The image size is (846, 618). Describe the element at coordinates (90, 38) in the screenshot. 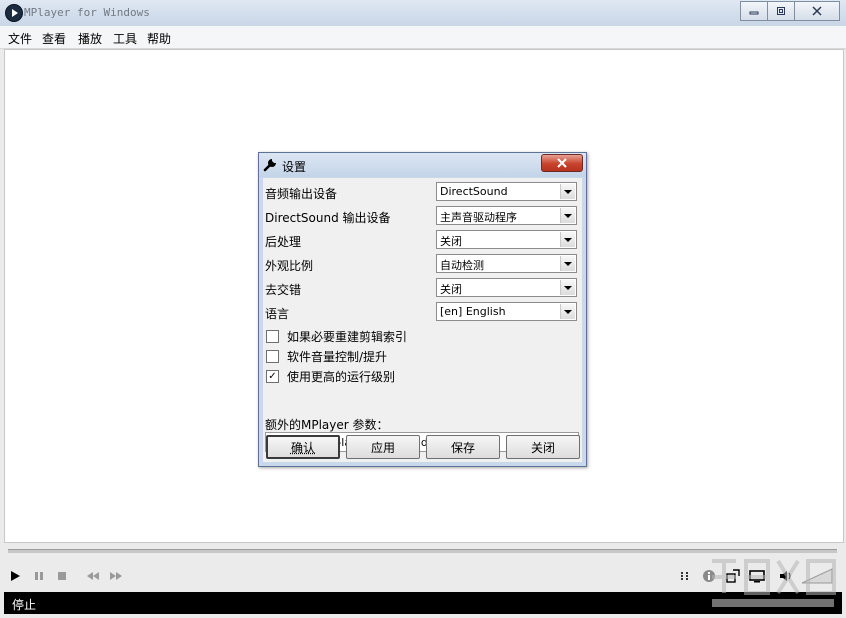

I see `menu-play: 播放` at that location.